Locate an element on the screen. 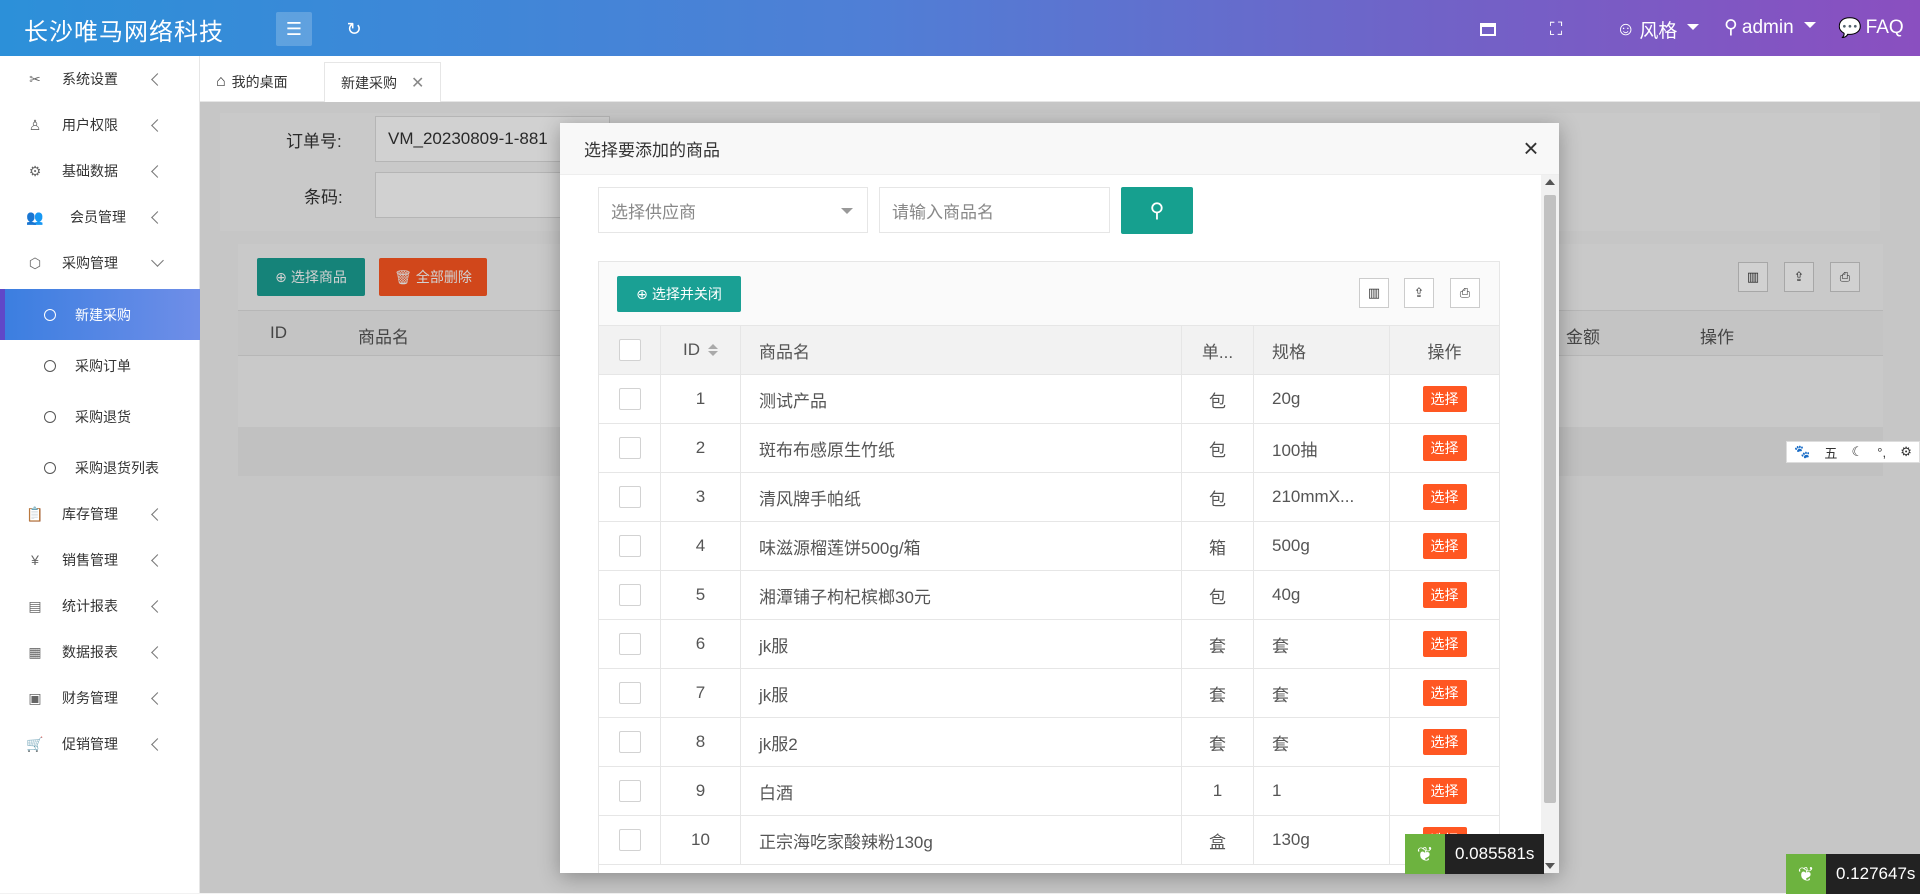 The height and width of the screenshot is (894, 1920). export-button: ⇪ is located at coordinates (1419, 293).